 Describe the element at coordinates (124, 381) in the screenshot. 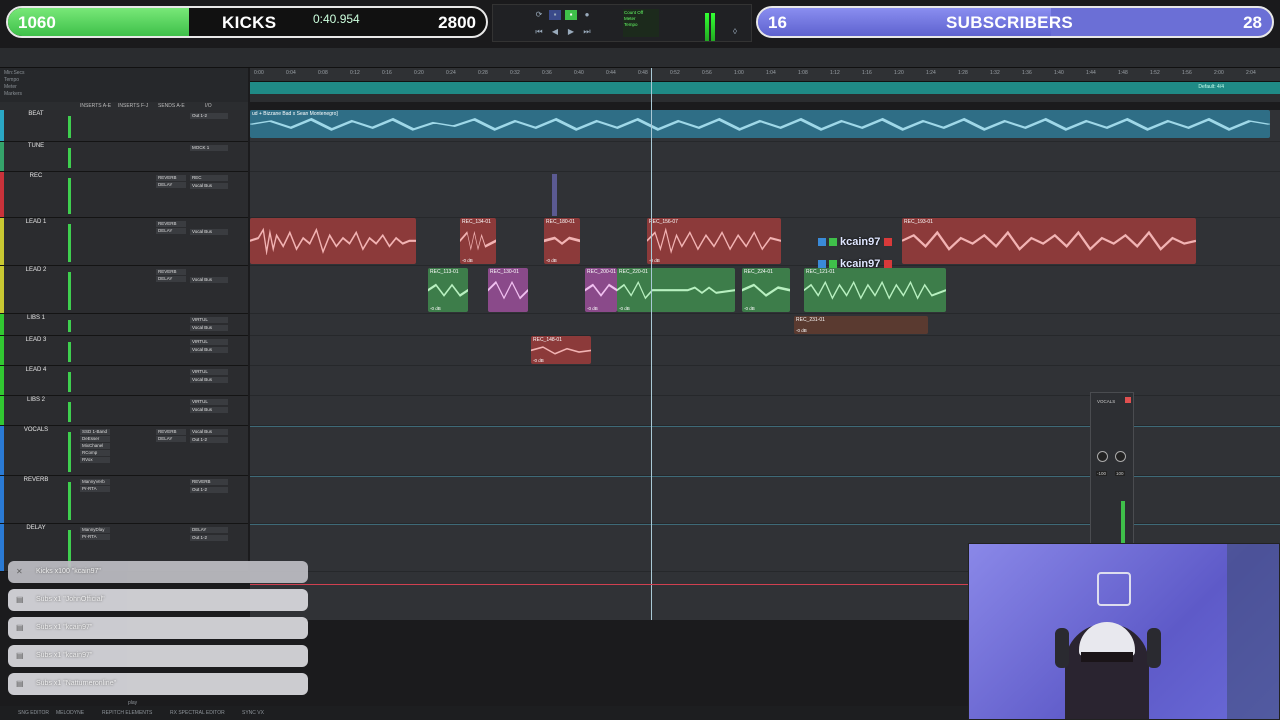

I see `track-header: LEAD 4 VIRTUL Vocal Bus` at that location.